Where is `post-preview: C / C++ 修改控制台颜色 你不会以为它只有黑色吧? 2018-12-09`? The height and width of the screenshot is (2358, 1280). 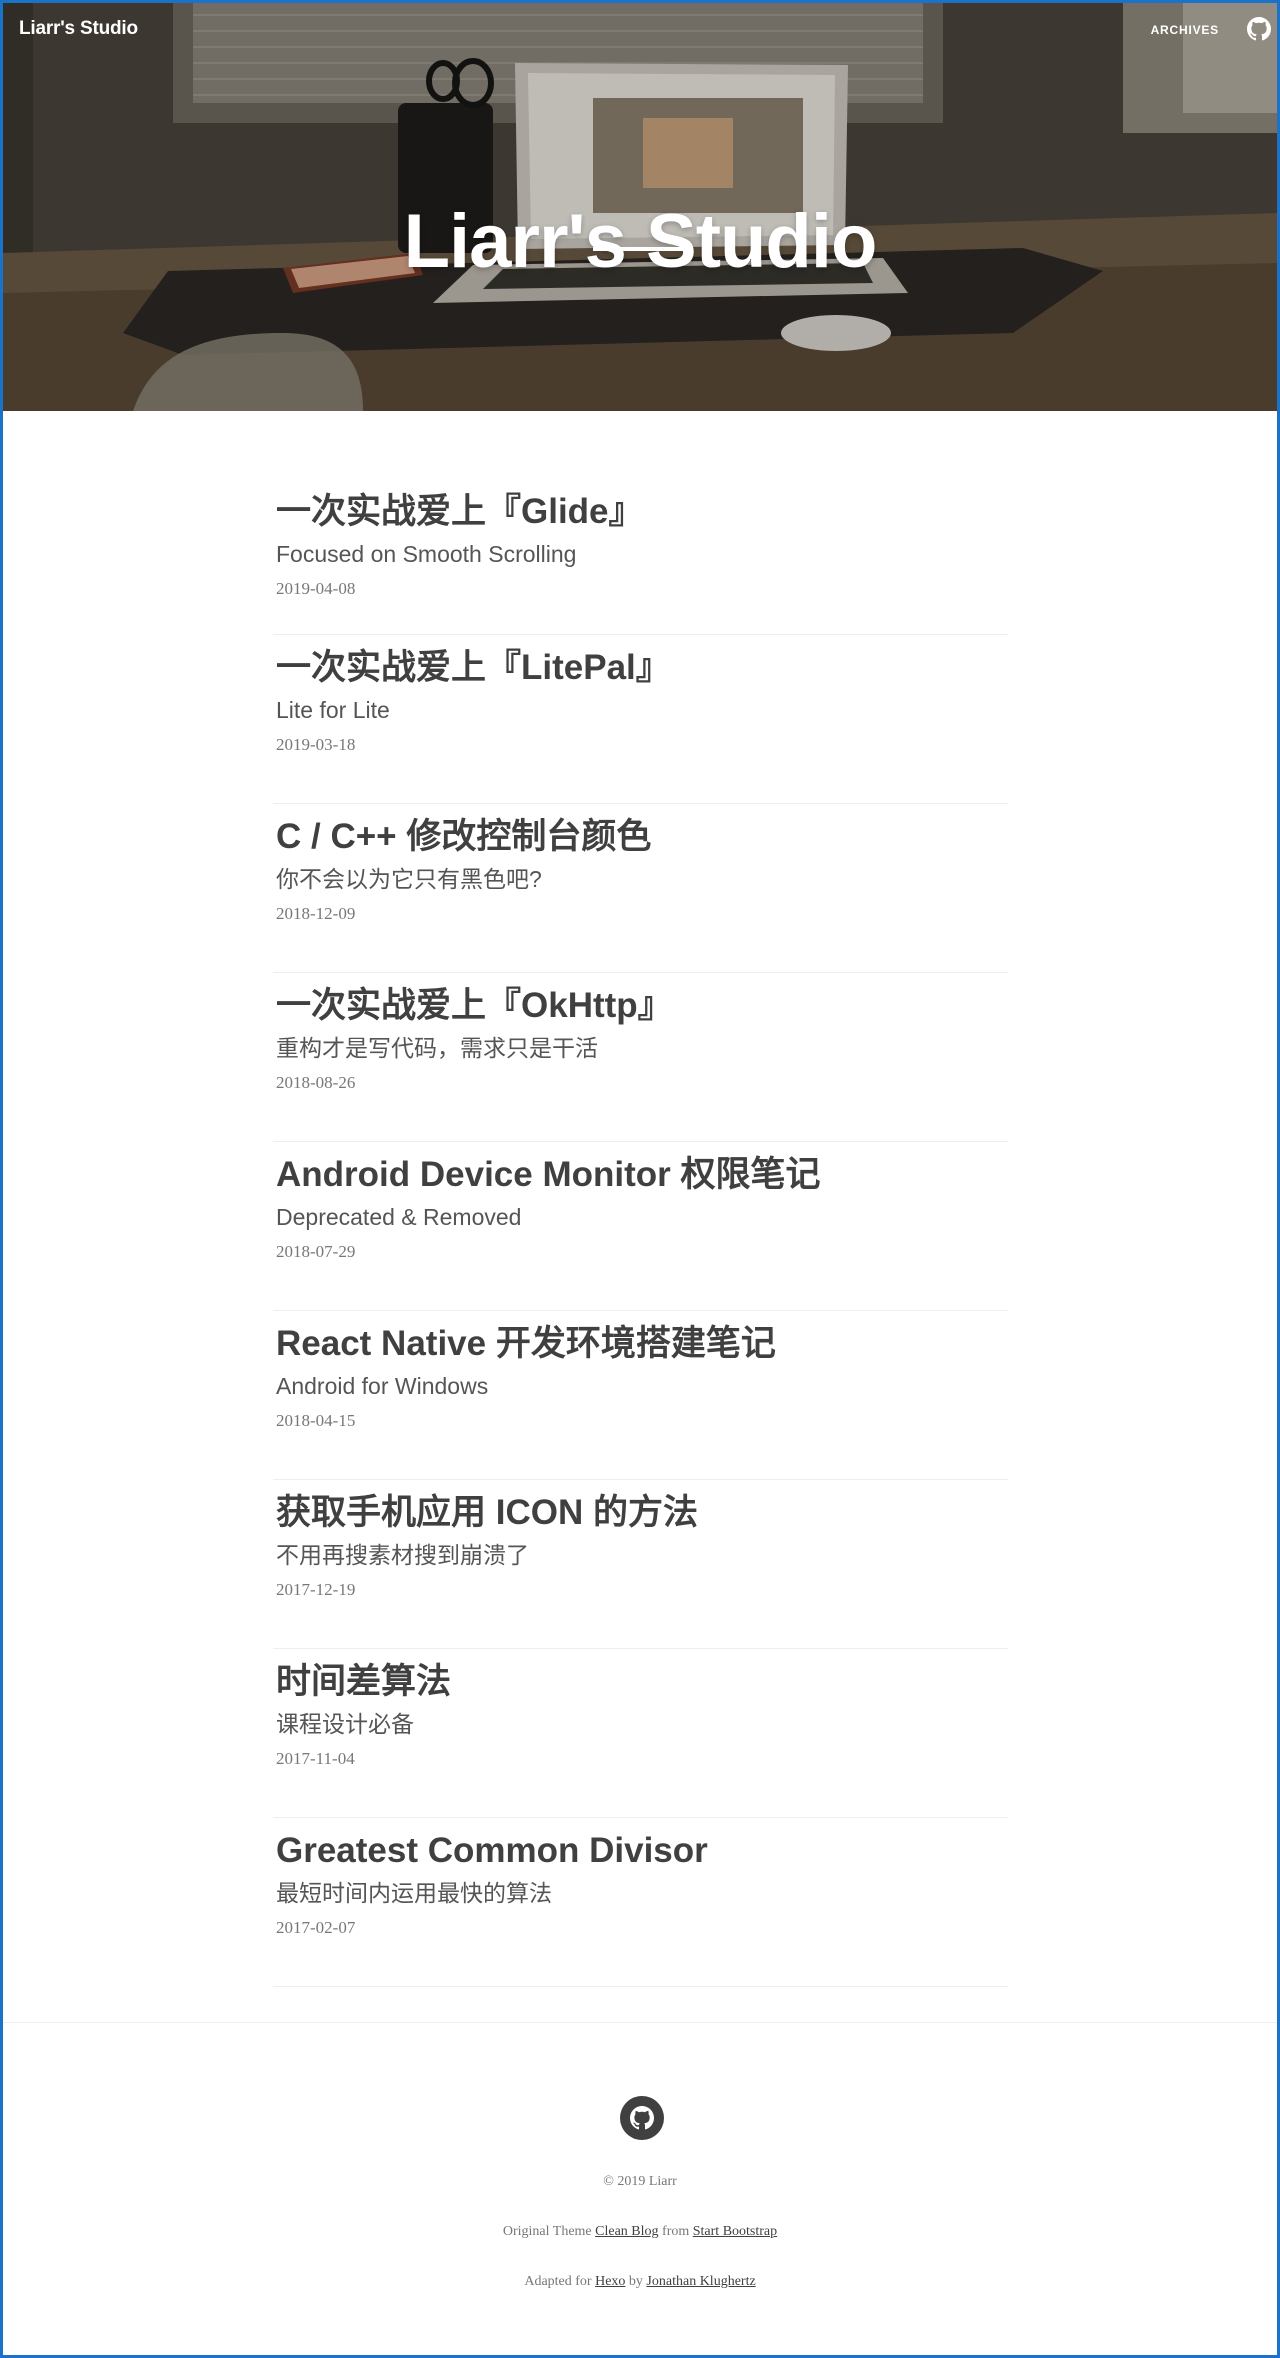
post-preview: C / C++ 修改控制台颜色 你不会以为它只有黑色吧? 2018-12-09 is located at coordinates (640, 888).